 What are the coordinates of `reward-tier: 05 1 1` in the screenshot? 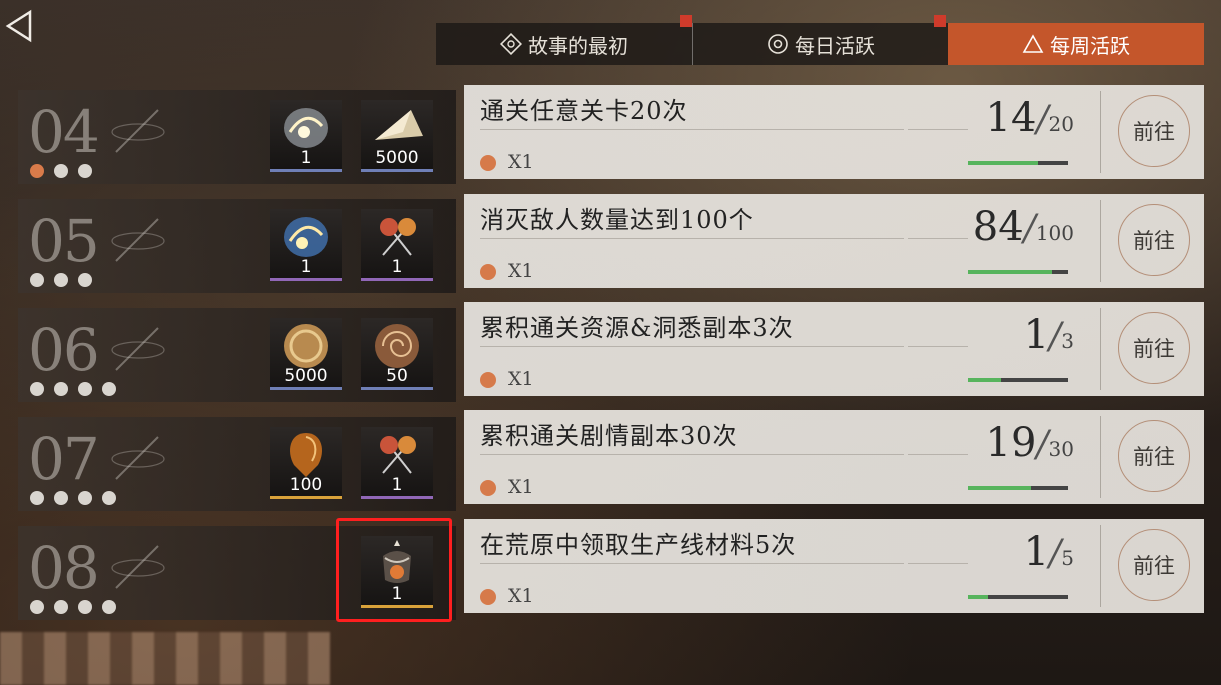 It's located at (237, 246).